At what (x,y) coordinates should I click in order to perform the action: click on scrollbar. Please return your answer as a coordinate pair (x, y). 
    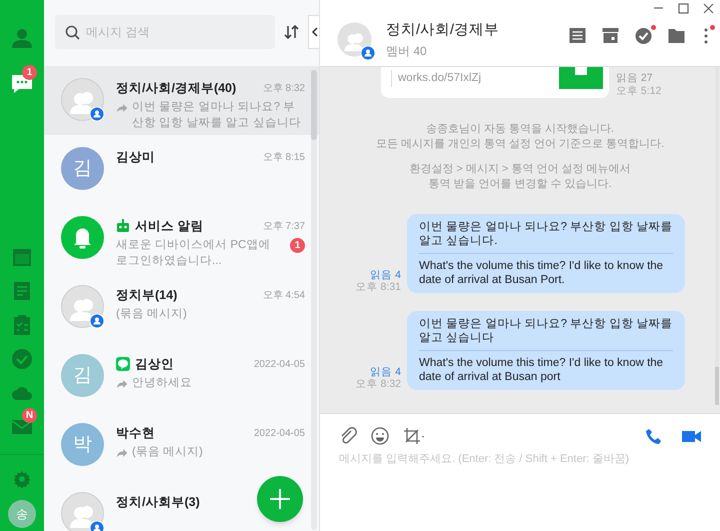
    Looking at the image, I should click on (314, 300).